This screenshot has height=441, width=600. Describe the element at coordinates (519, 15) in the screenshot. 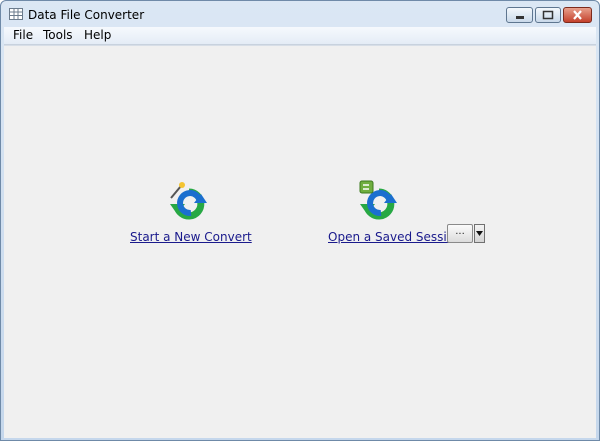

I see `minimize-button` at that location.